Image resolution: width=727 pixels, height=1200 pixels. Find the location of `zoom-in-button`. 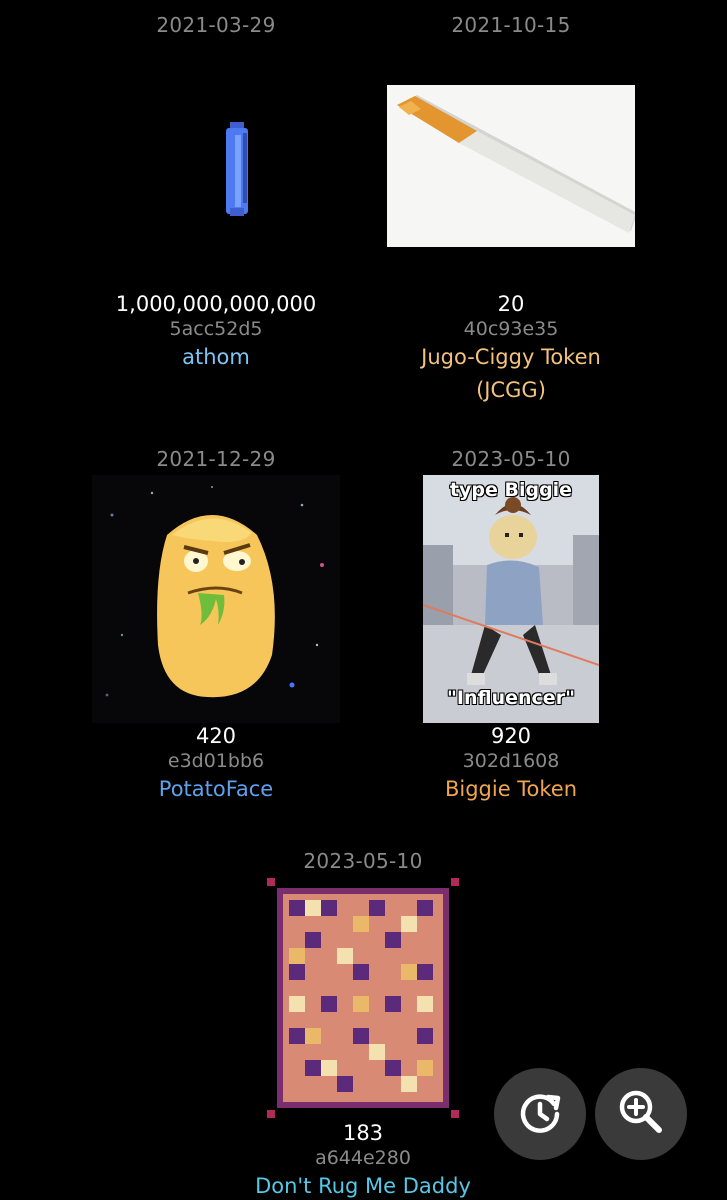

zoom-in-button is located at coordinates (641, 1114).